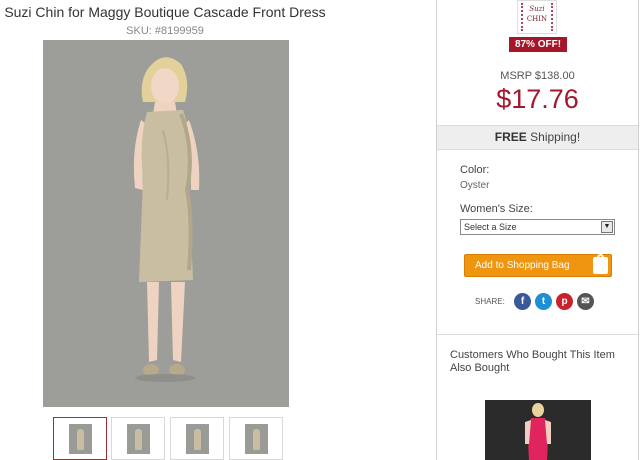 This screenshot has width=640, height=460. Describe the element at coordinates (168, 438) in the screenshot. I see `thumbnail-strip` at that location.